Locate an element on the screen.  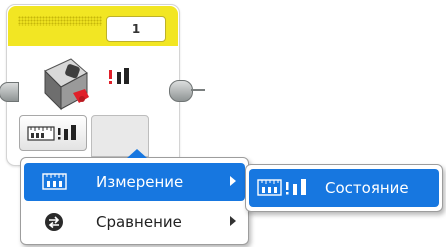
submenu-item-label: Состояние is located at coordinates (367, 188).